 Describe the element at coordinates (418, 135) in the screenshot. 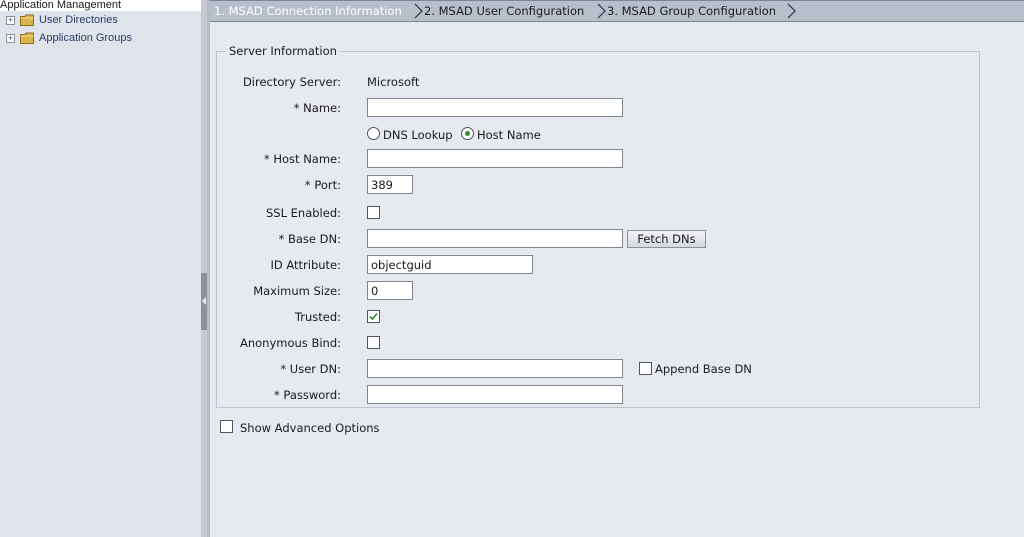

I see `dns-lookup-label: DNS Lookup` at that location.